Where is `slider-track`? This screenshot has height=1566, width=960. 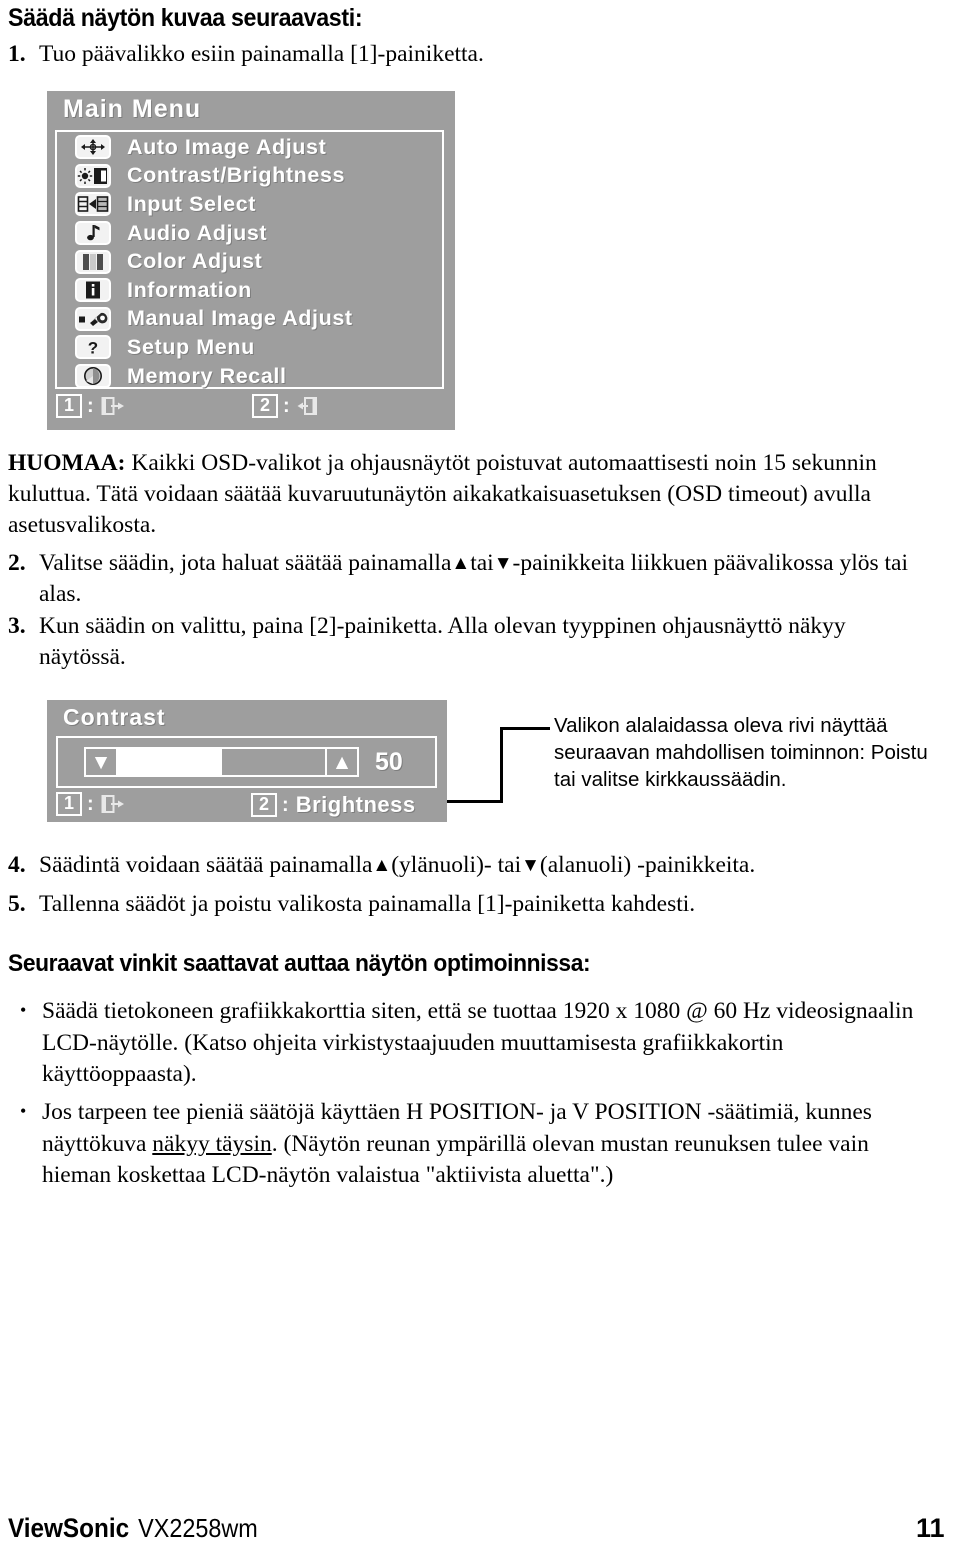 slider-track is located at coordinates (221, 762).